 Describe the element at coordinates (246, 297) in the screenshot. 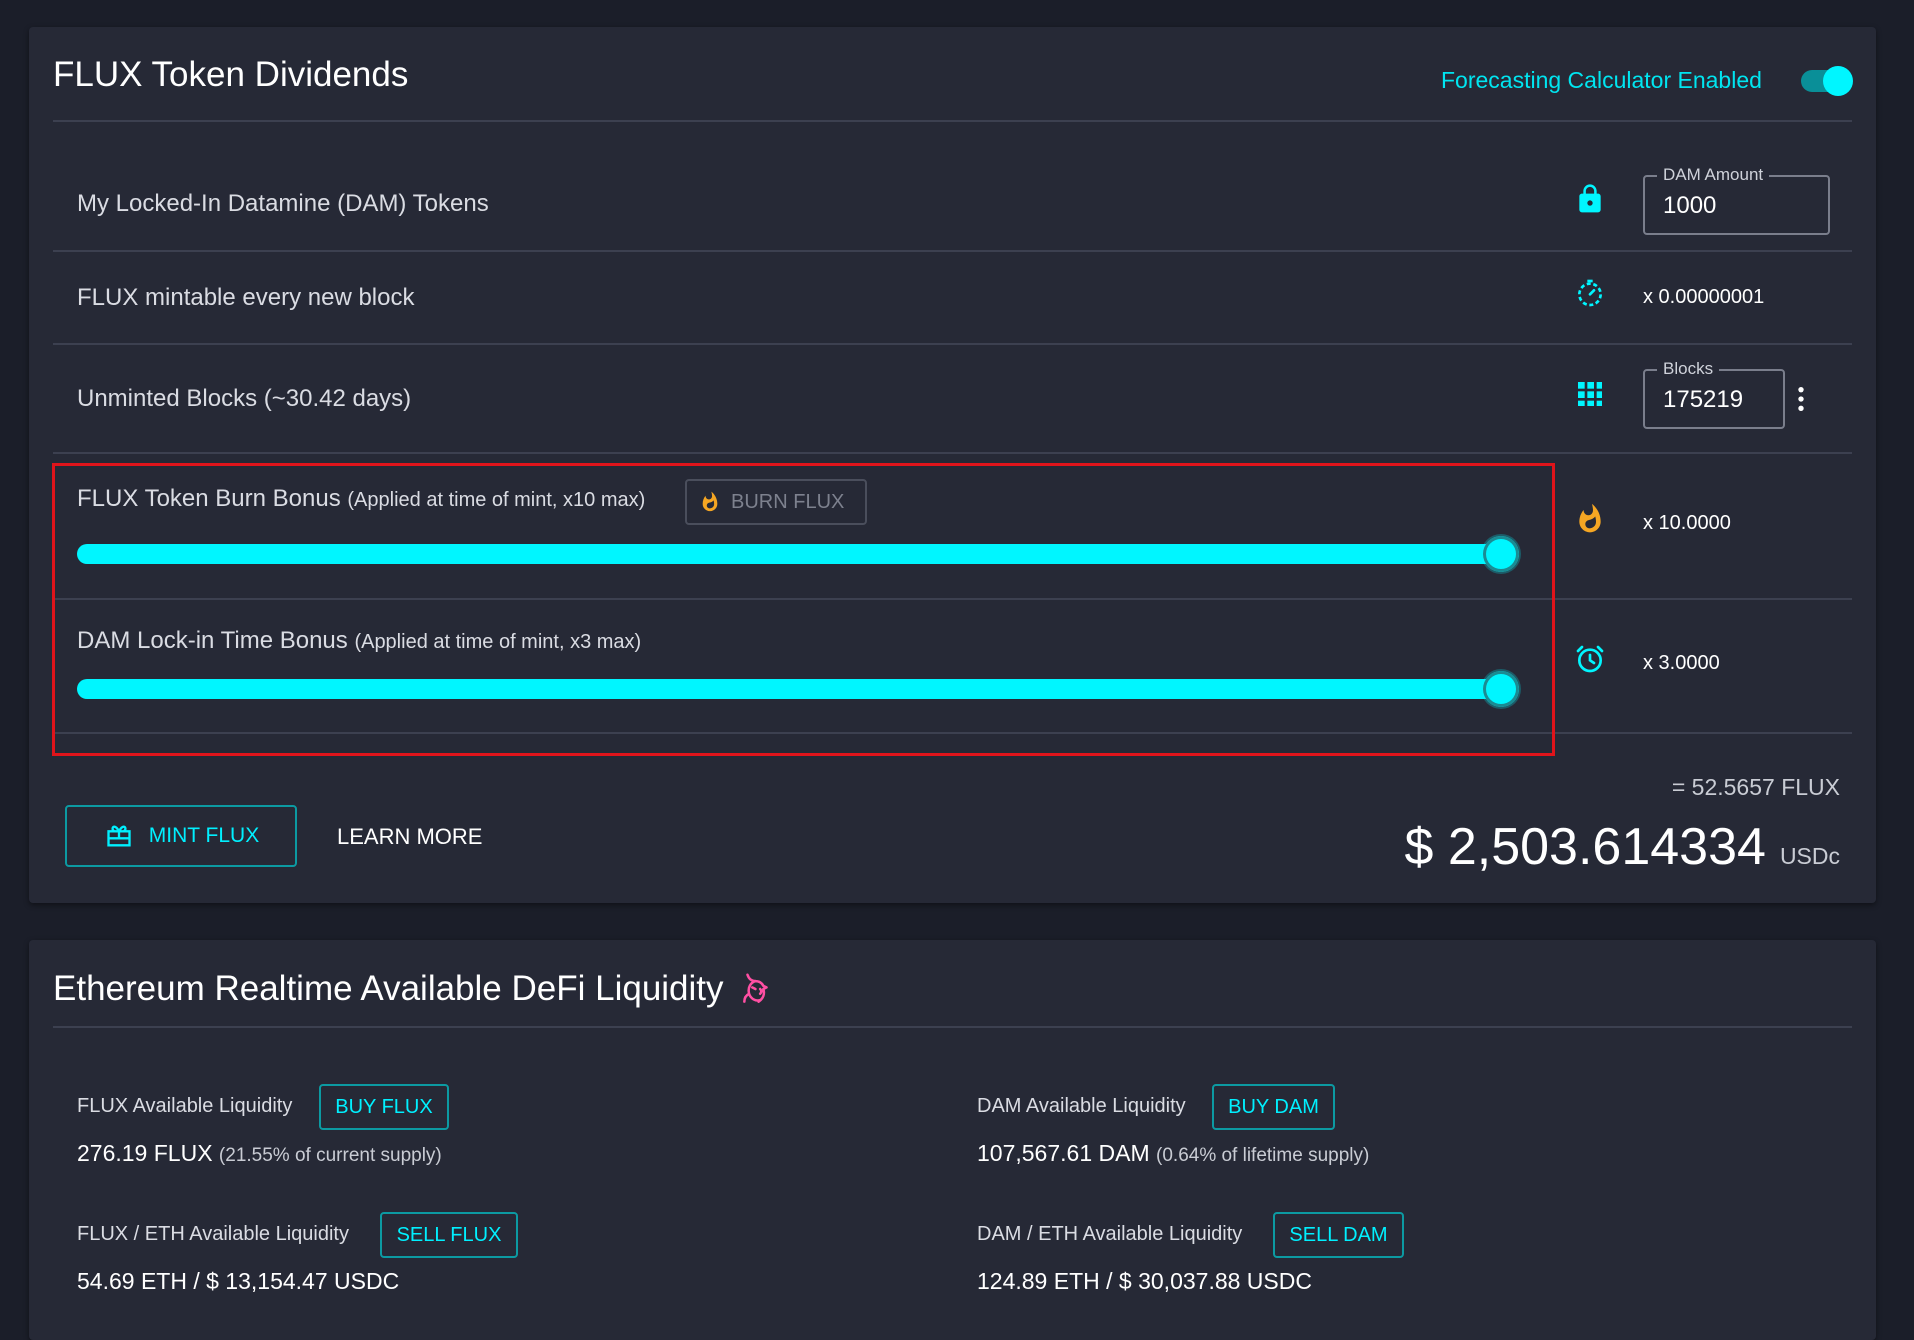

I see `flux-mintable-label: FLUX mintable every new block` at that location.